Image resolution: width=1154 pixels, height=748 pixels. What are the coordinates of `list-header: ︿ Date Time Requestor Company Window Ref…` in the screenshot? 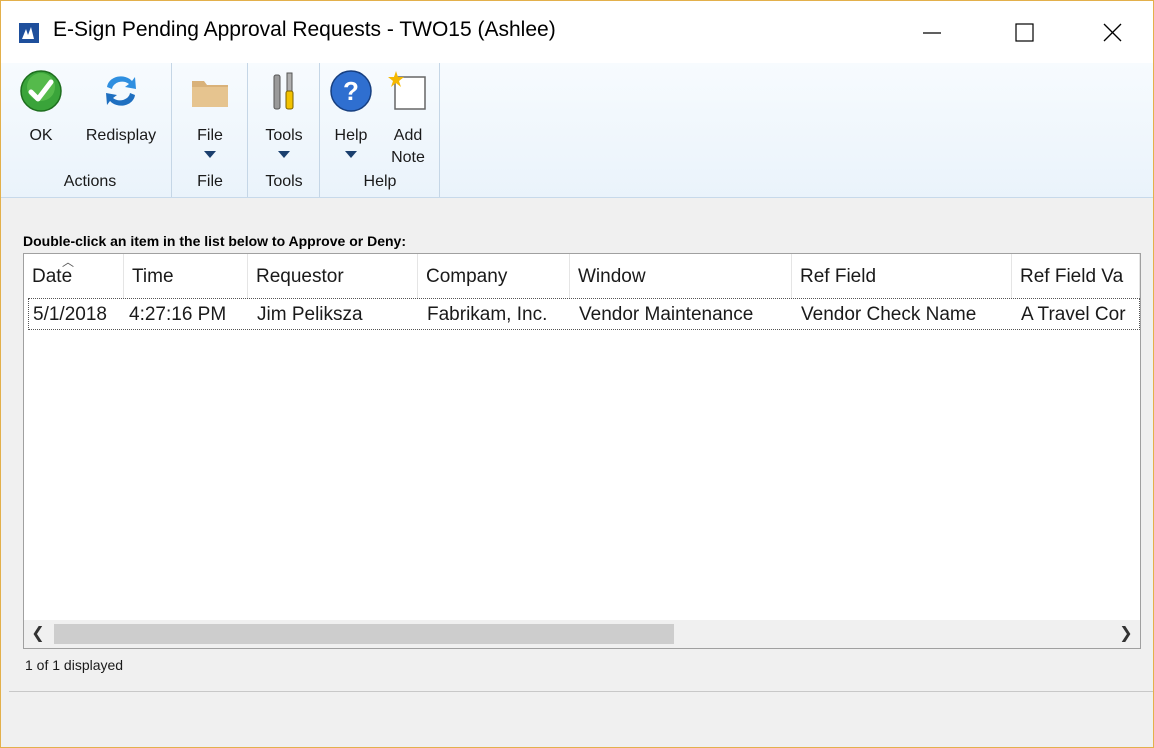 It's located at (582, 276).